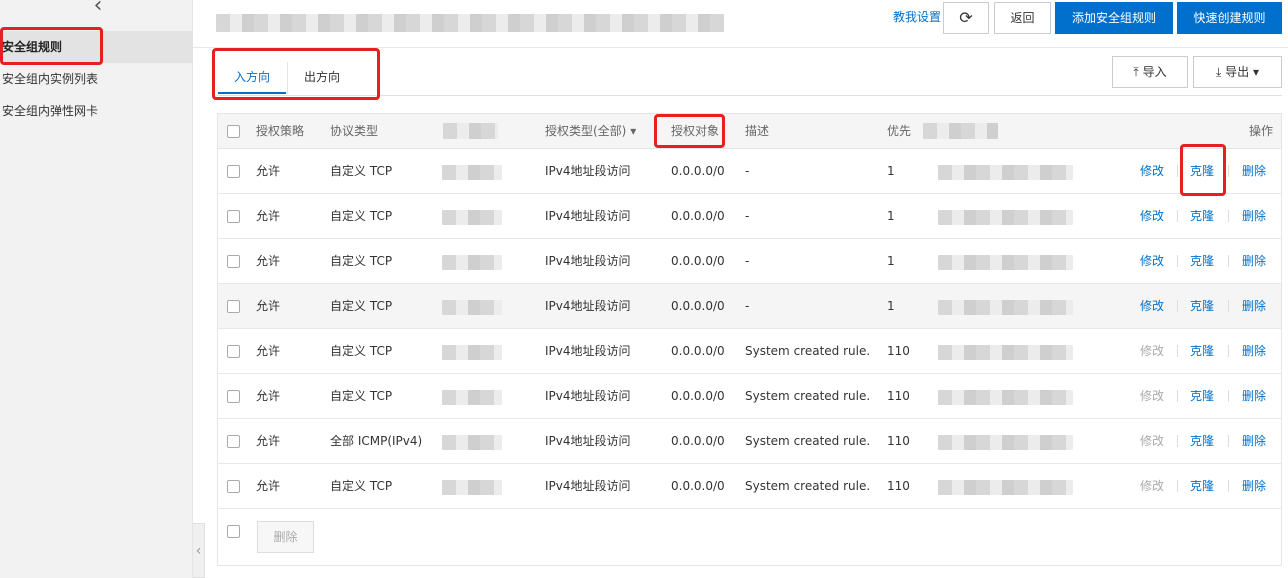 This screenshot has width=1288, height=578. I want to click on export-button: ⤓ 导出 ▾, so click(1237, 72).